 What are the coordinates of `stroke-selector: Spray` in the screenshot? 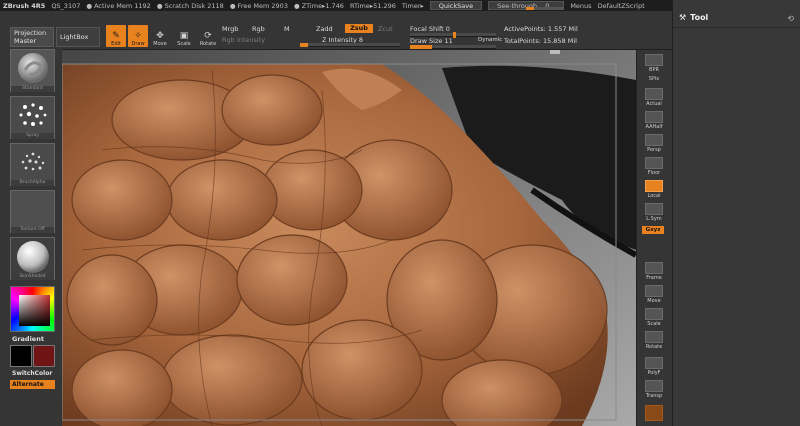 It's located at (32, 117).